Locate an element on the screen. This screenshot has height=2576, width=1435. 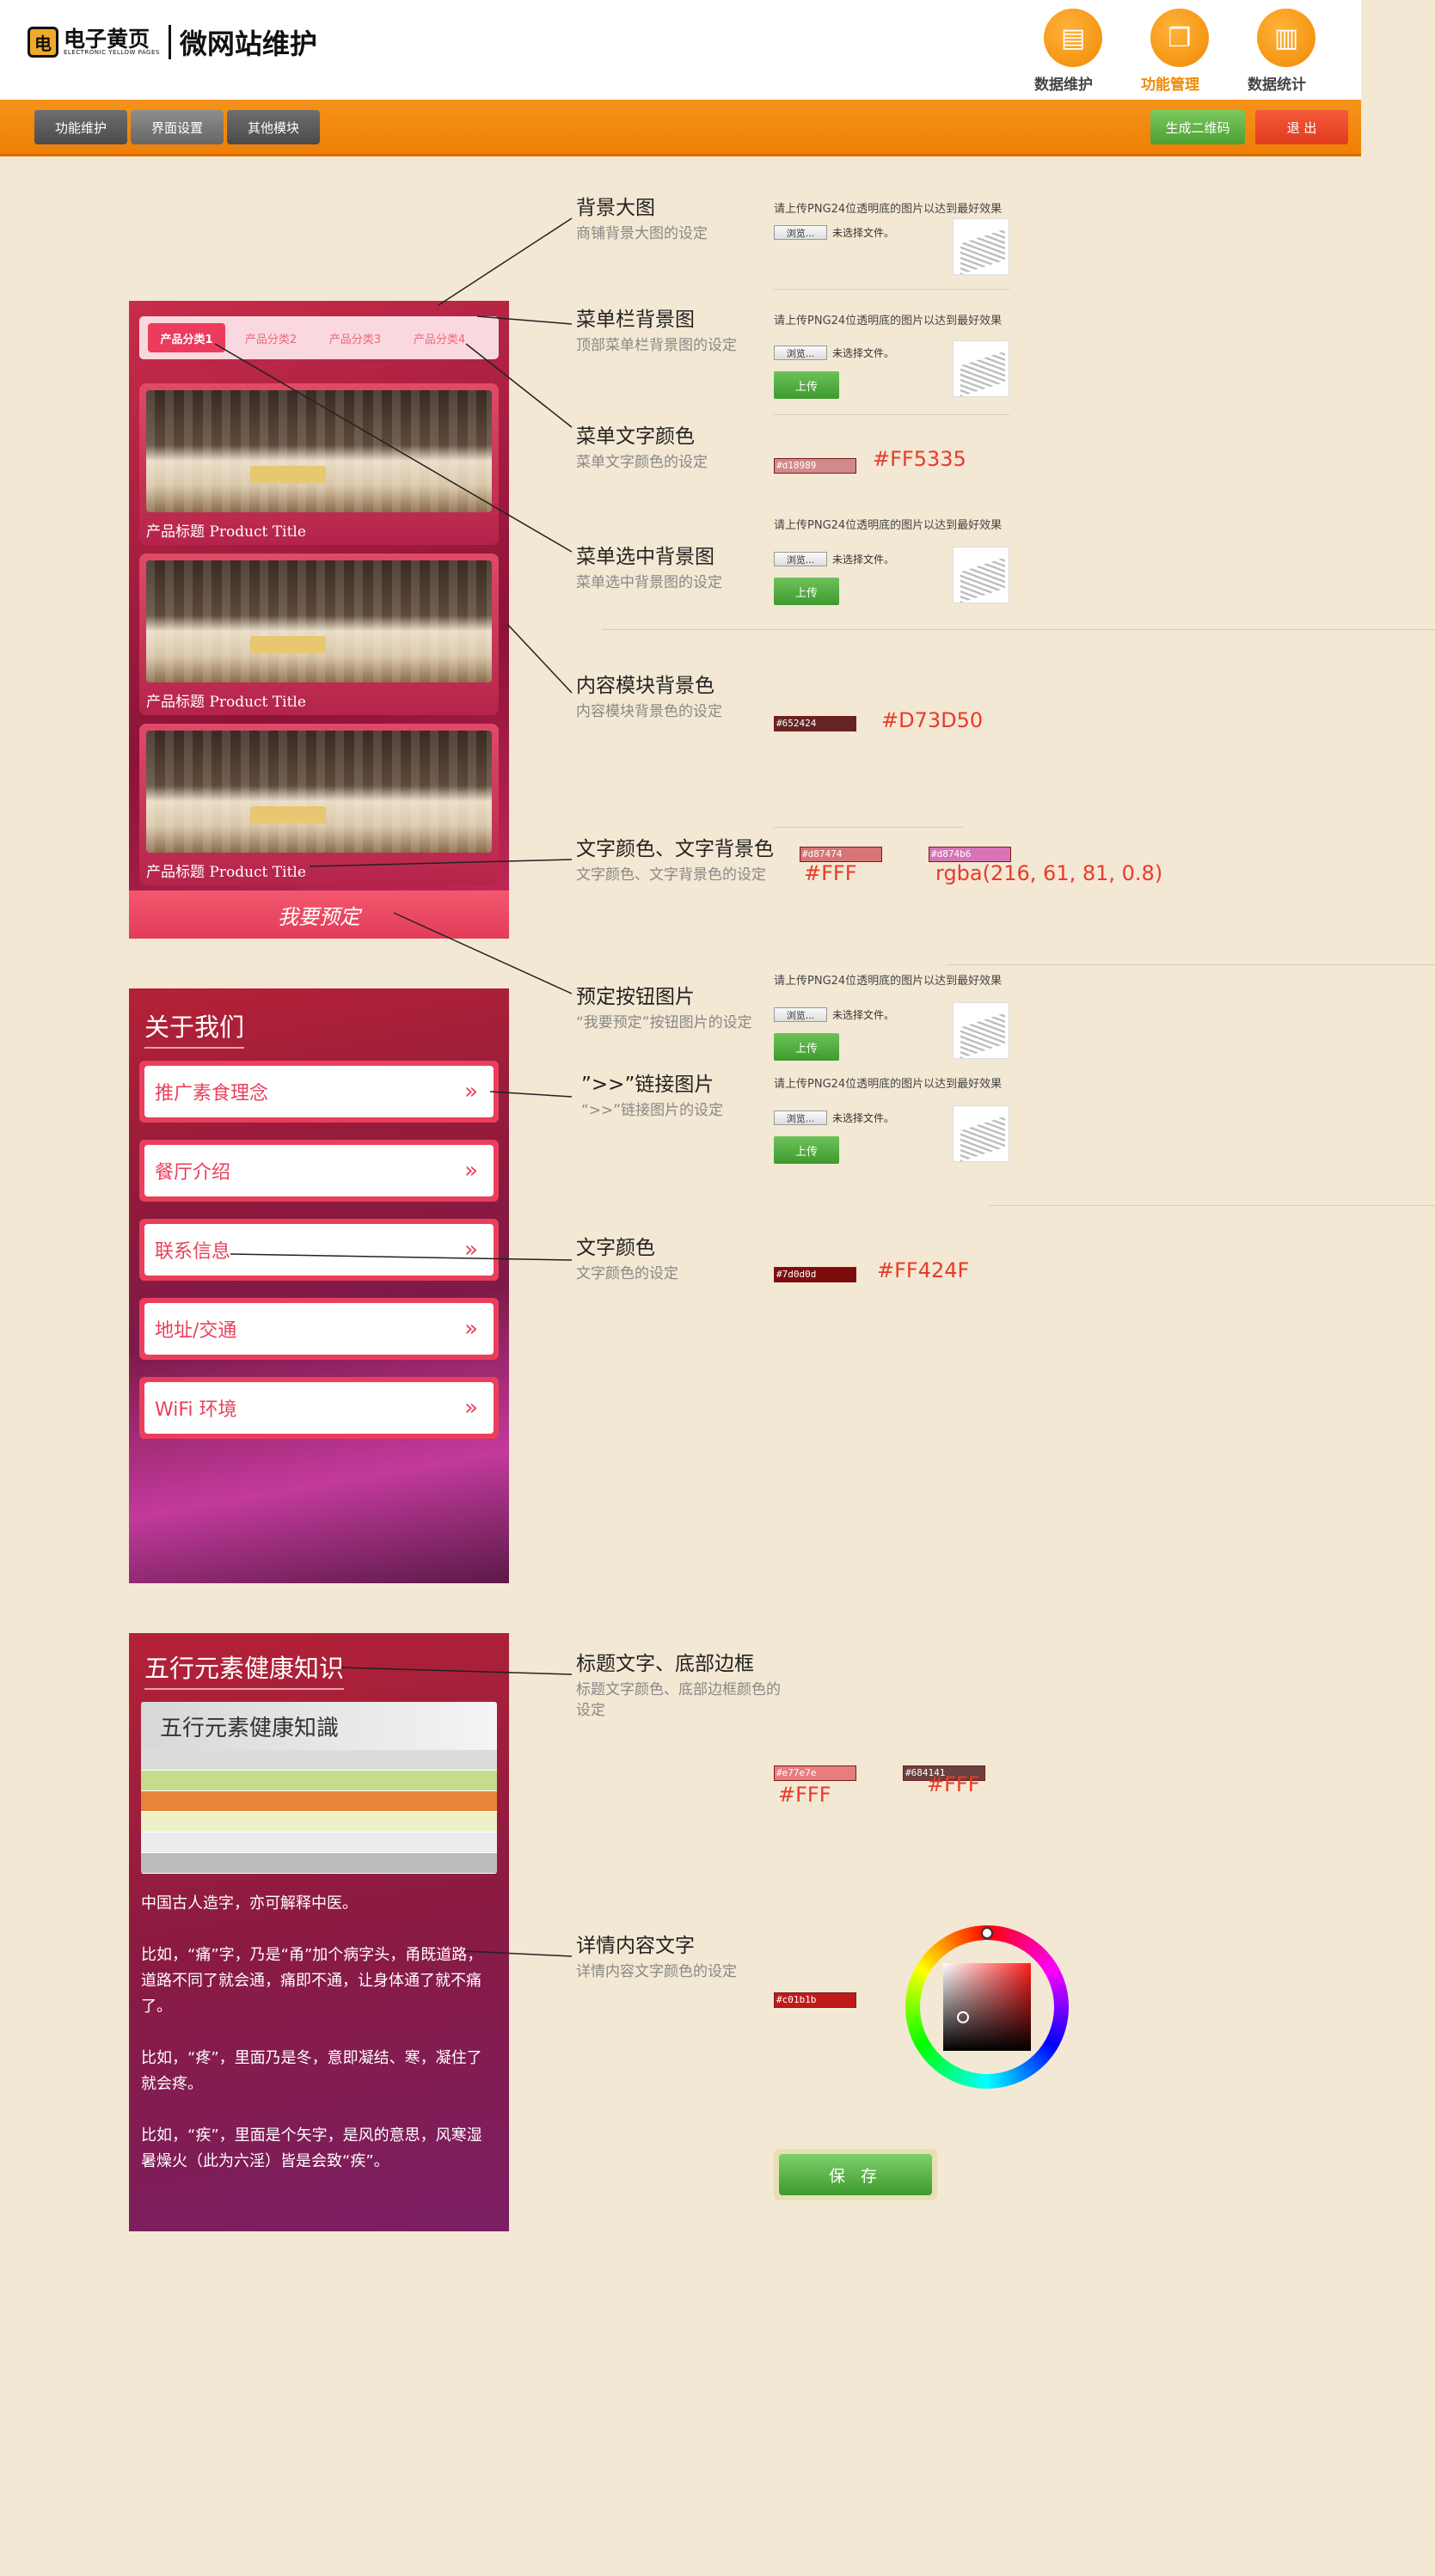
setting-subtitle: 菜单选中背景图的设定 is located at coordinates (649, 582).